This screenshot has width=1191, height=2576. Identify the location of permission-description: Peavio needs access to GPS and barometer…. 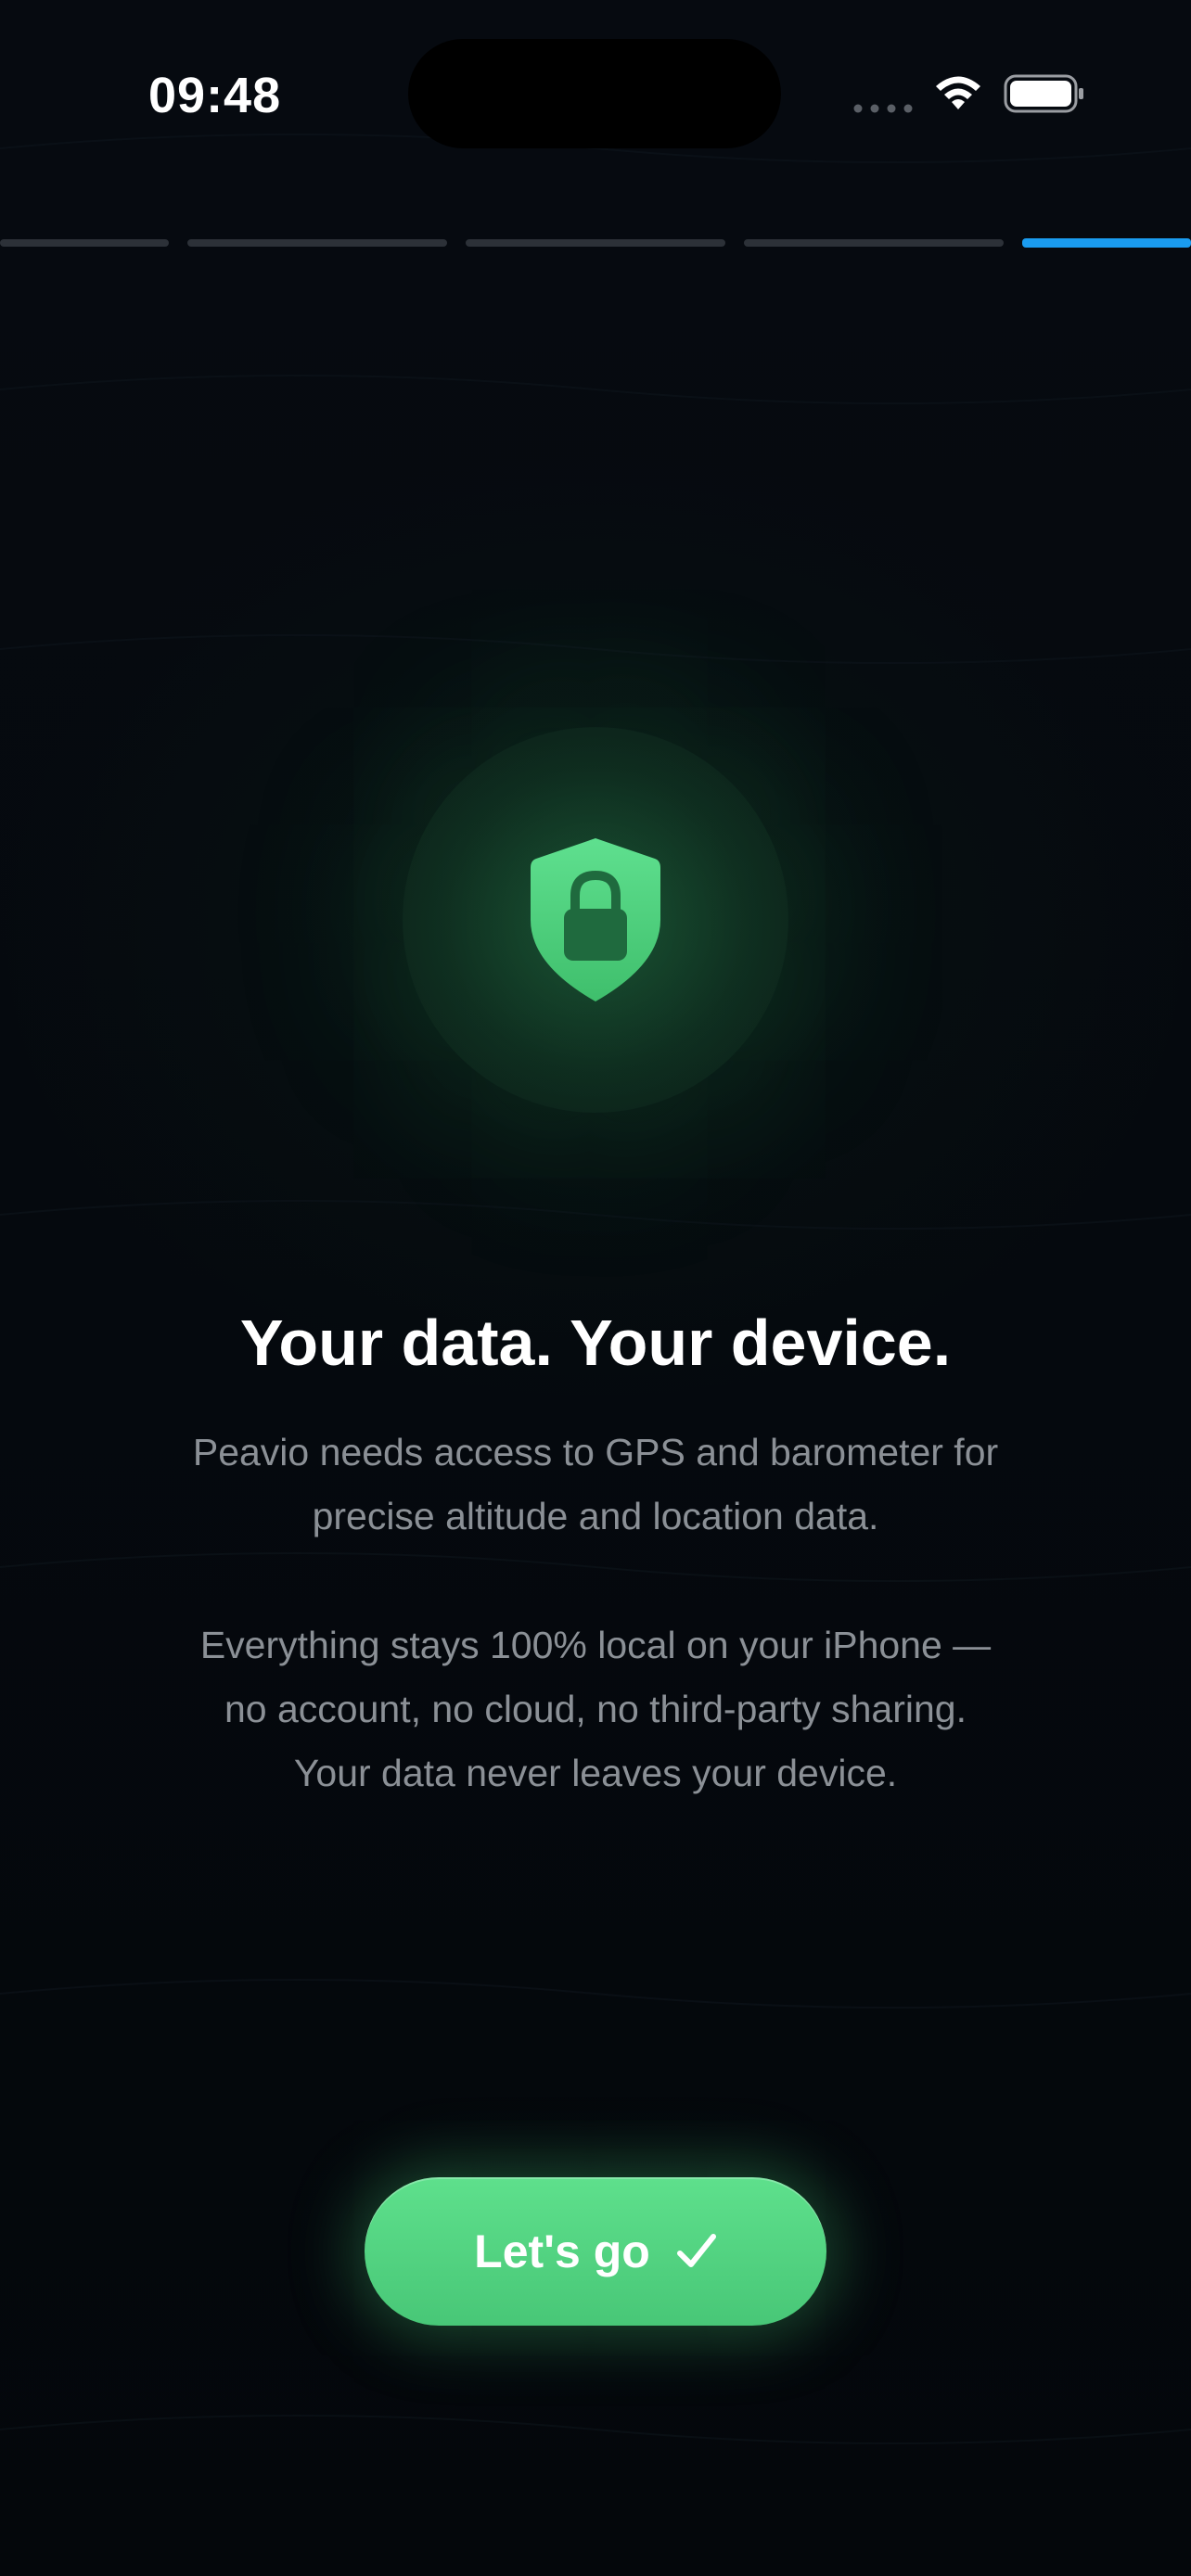
(595, 1485).